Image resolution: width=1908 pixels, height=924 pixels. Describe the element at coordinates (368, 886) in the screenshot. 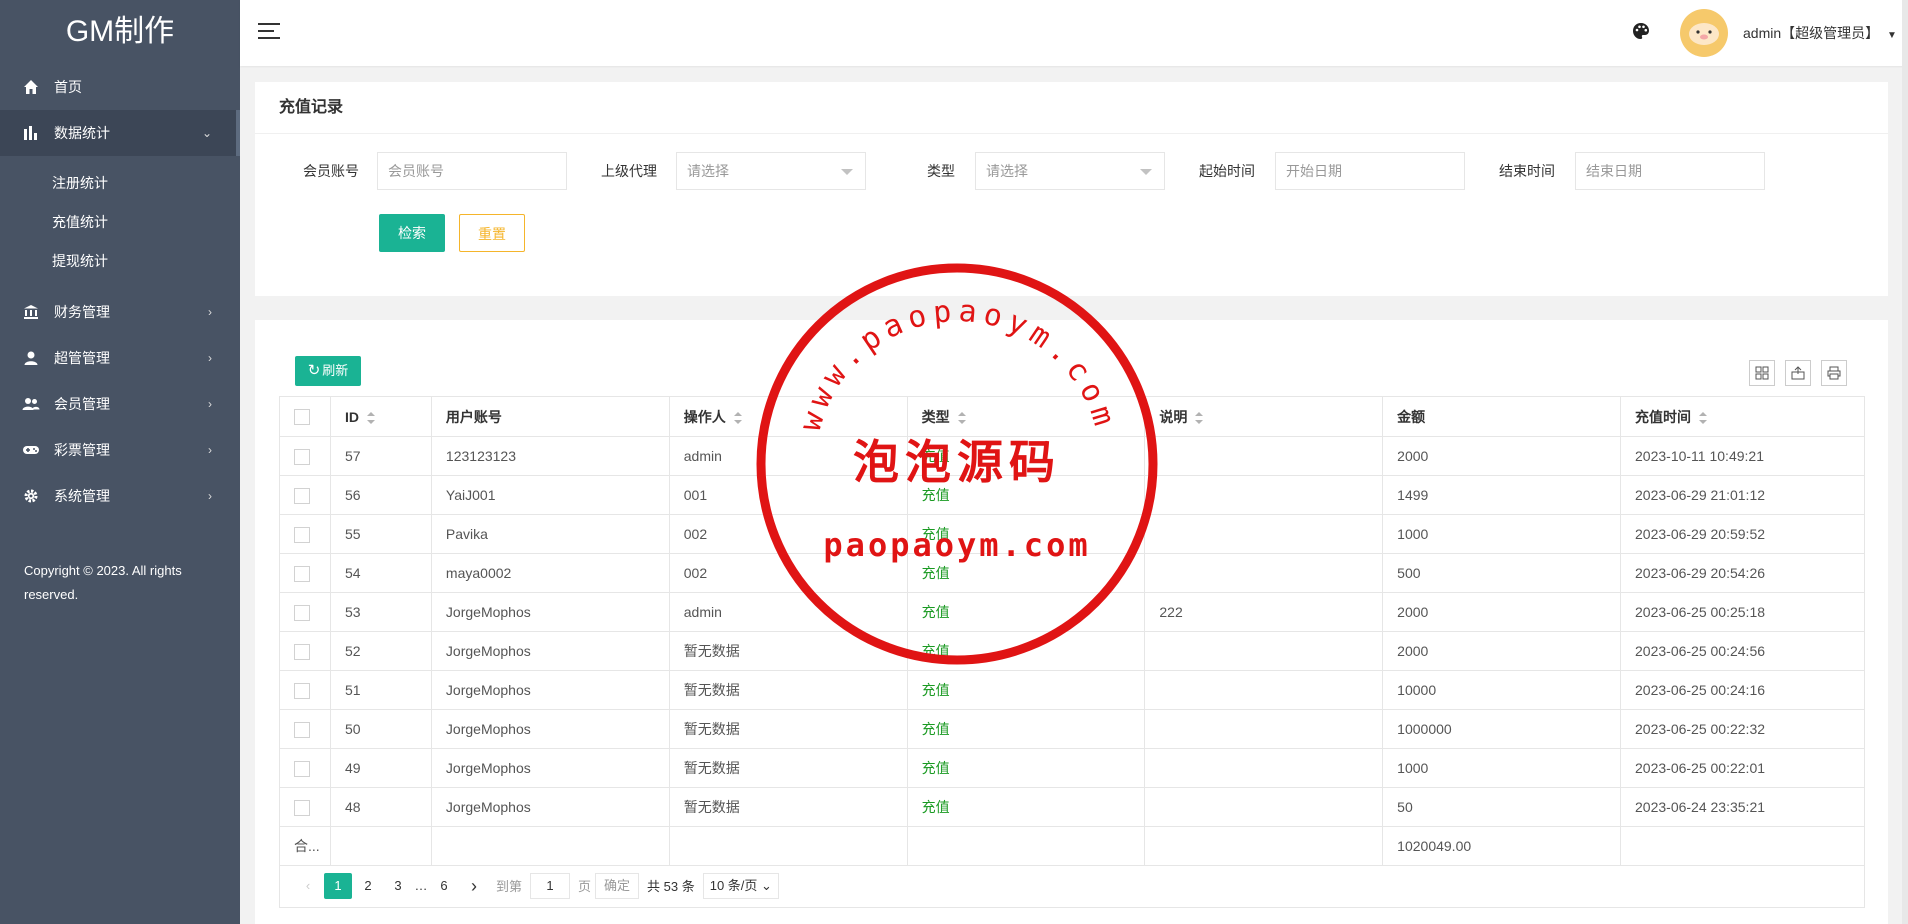

I see `page-button: 2` at that location.